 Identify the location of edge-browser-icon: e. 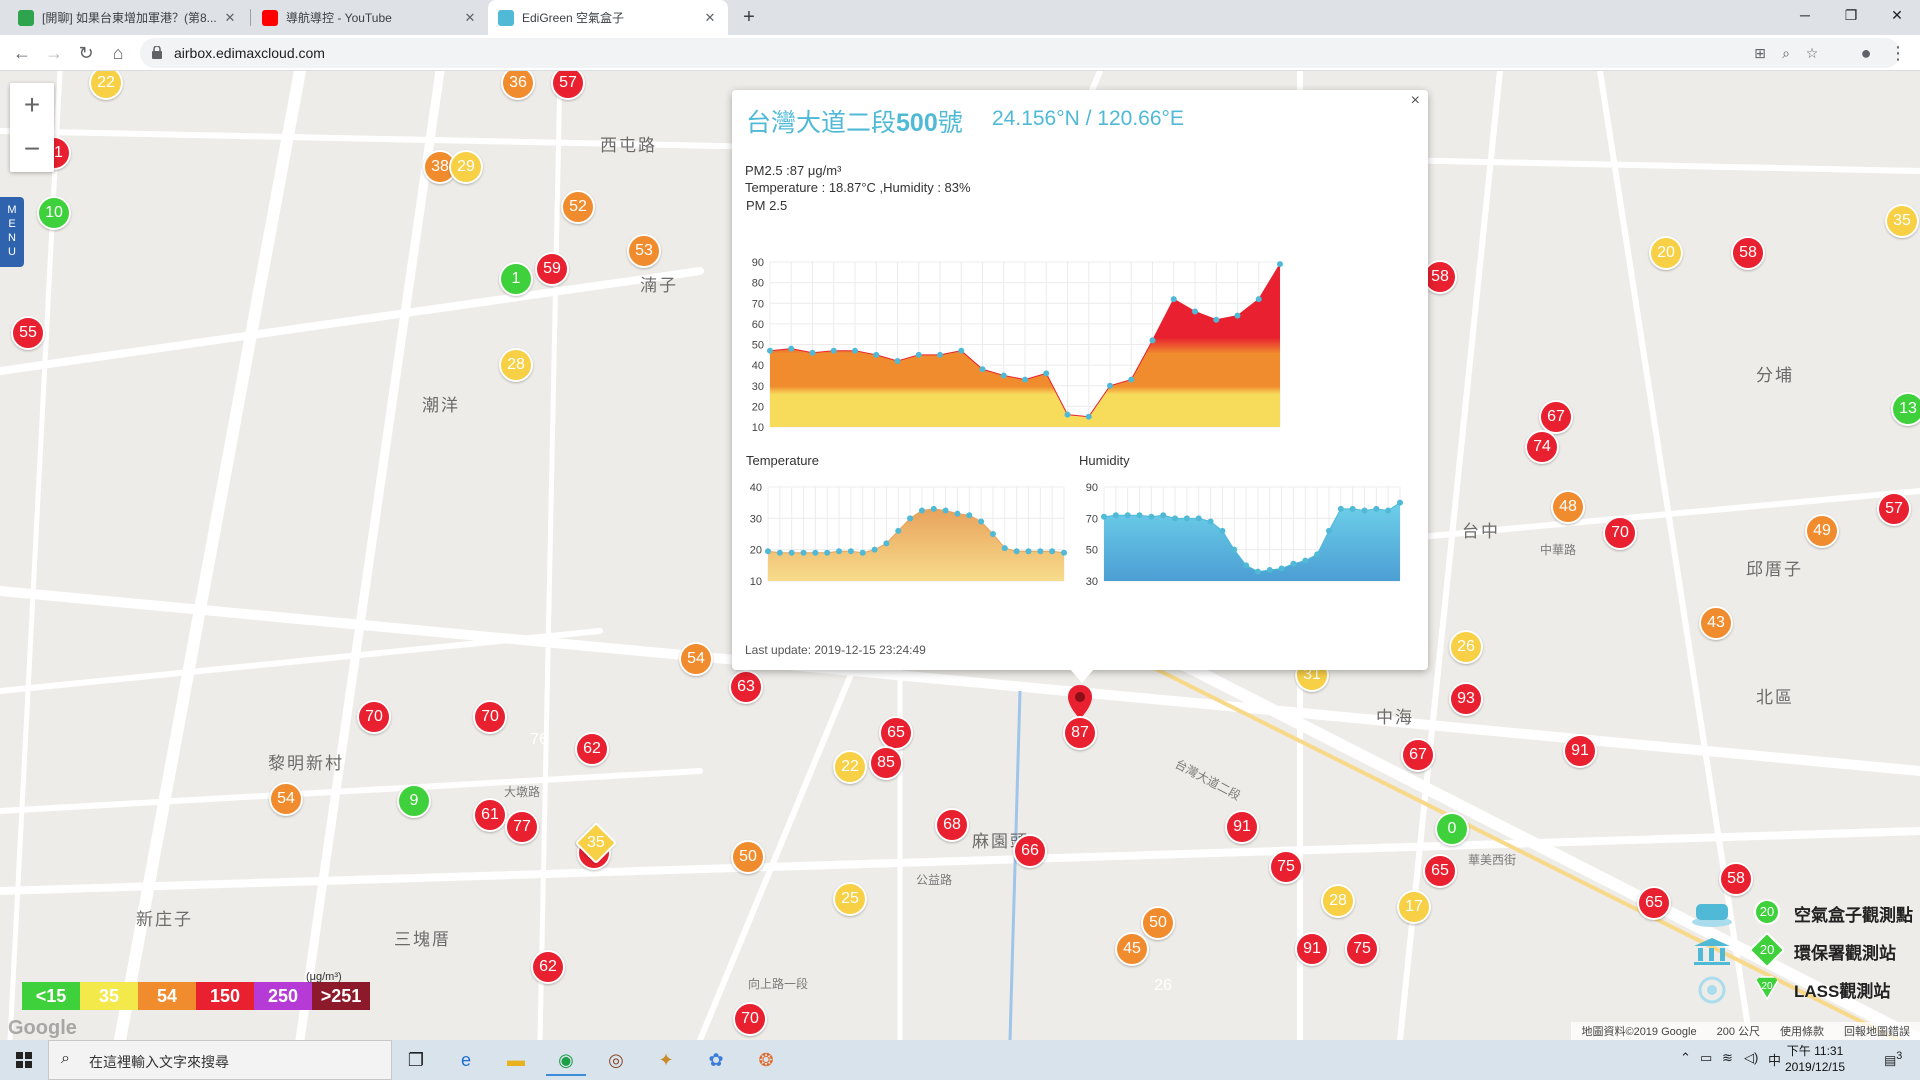
(466, 1060).